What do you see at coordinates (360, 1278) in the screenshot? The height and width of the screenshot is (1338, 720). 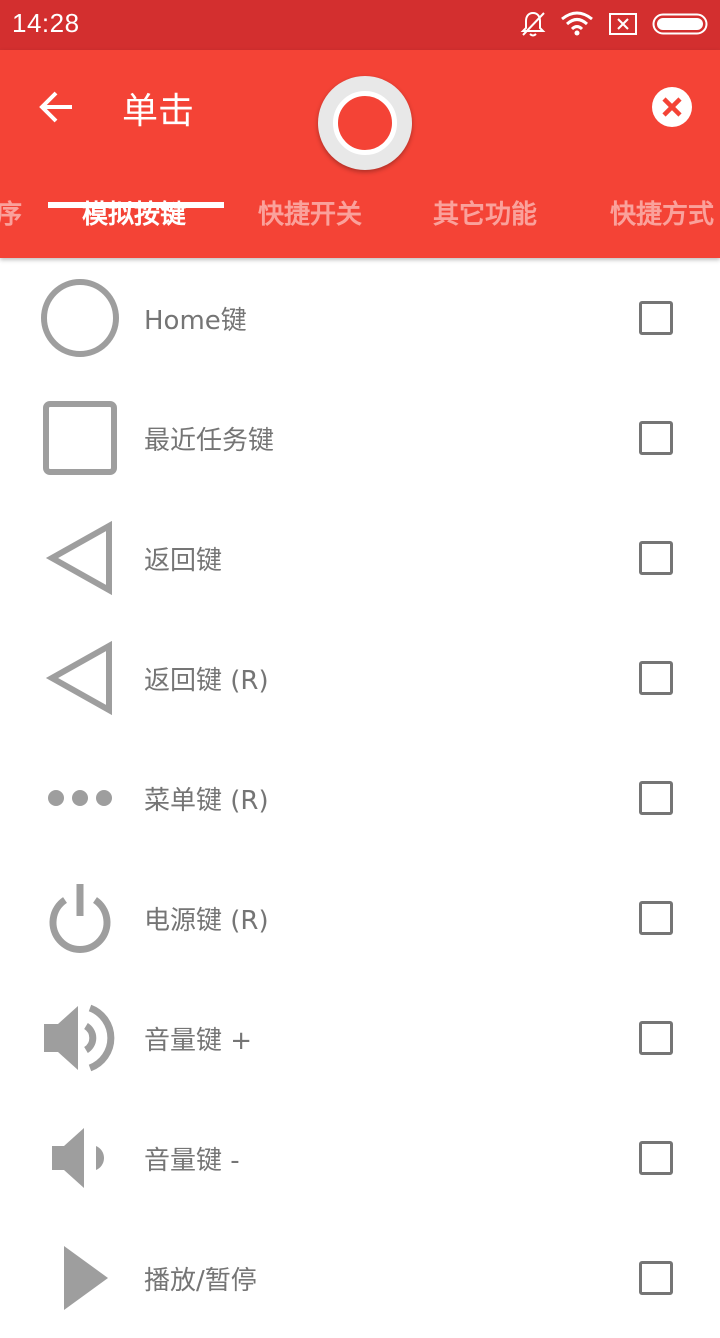 I see `list-item: 播放/暂停` at bounding box center [360, 1278].